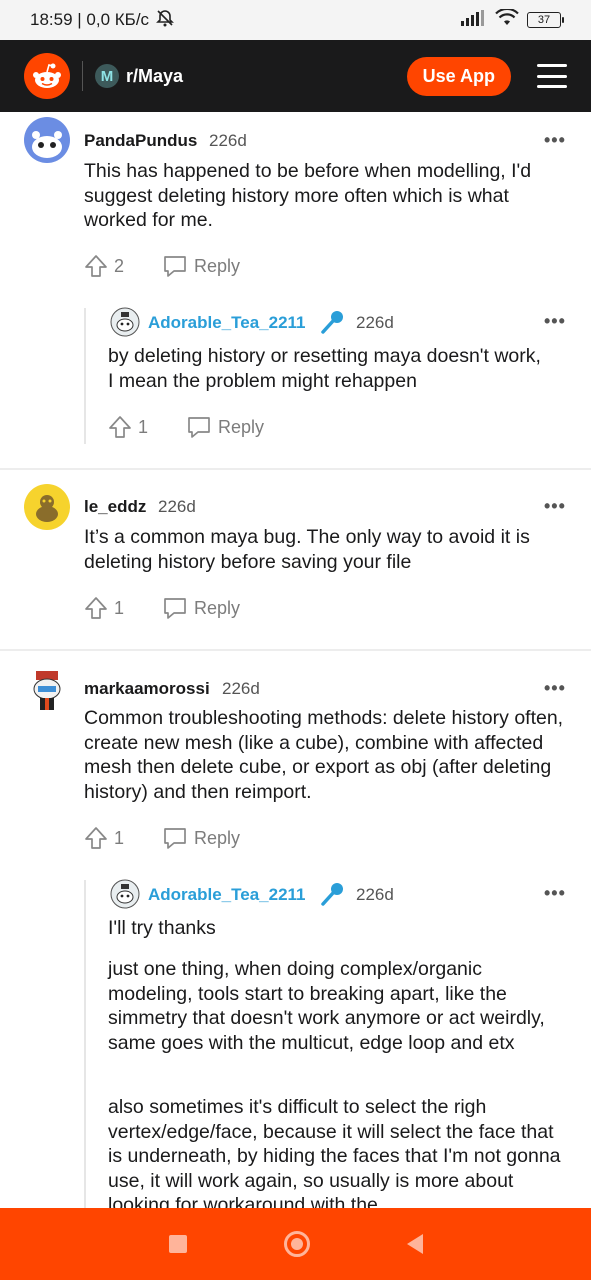 The image size is (591, 1280). Describe the element at coordinates (107, 76) in the screenshot. I see `subreddit-icon: M` at that location.